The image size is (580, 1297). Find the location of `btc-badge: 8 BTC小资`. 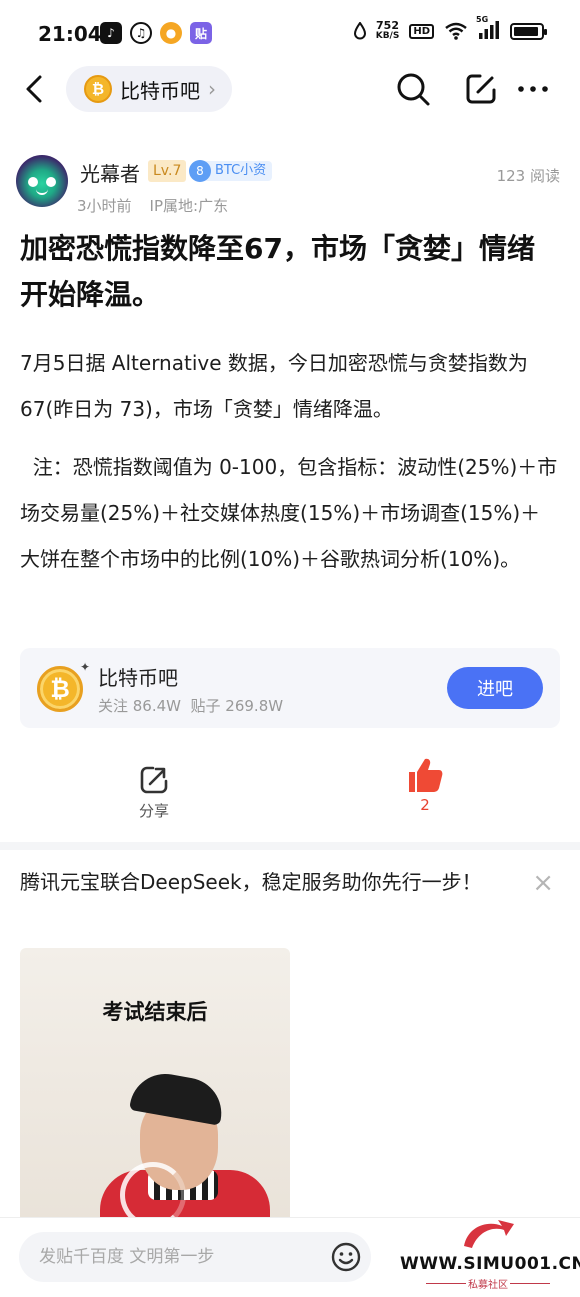

btc-badge: 8 BTC小资 is located at coordinates (231, 171).